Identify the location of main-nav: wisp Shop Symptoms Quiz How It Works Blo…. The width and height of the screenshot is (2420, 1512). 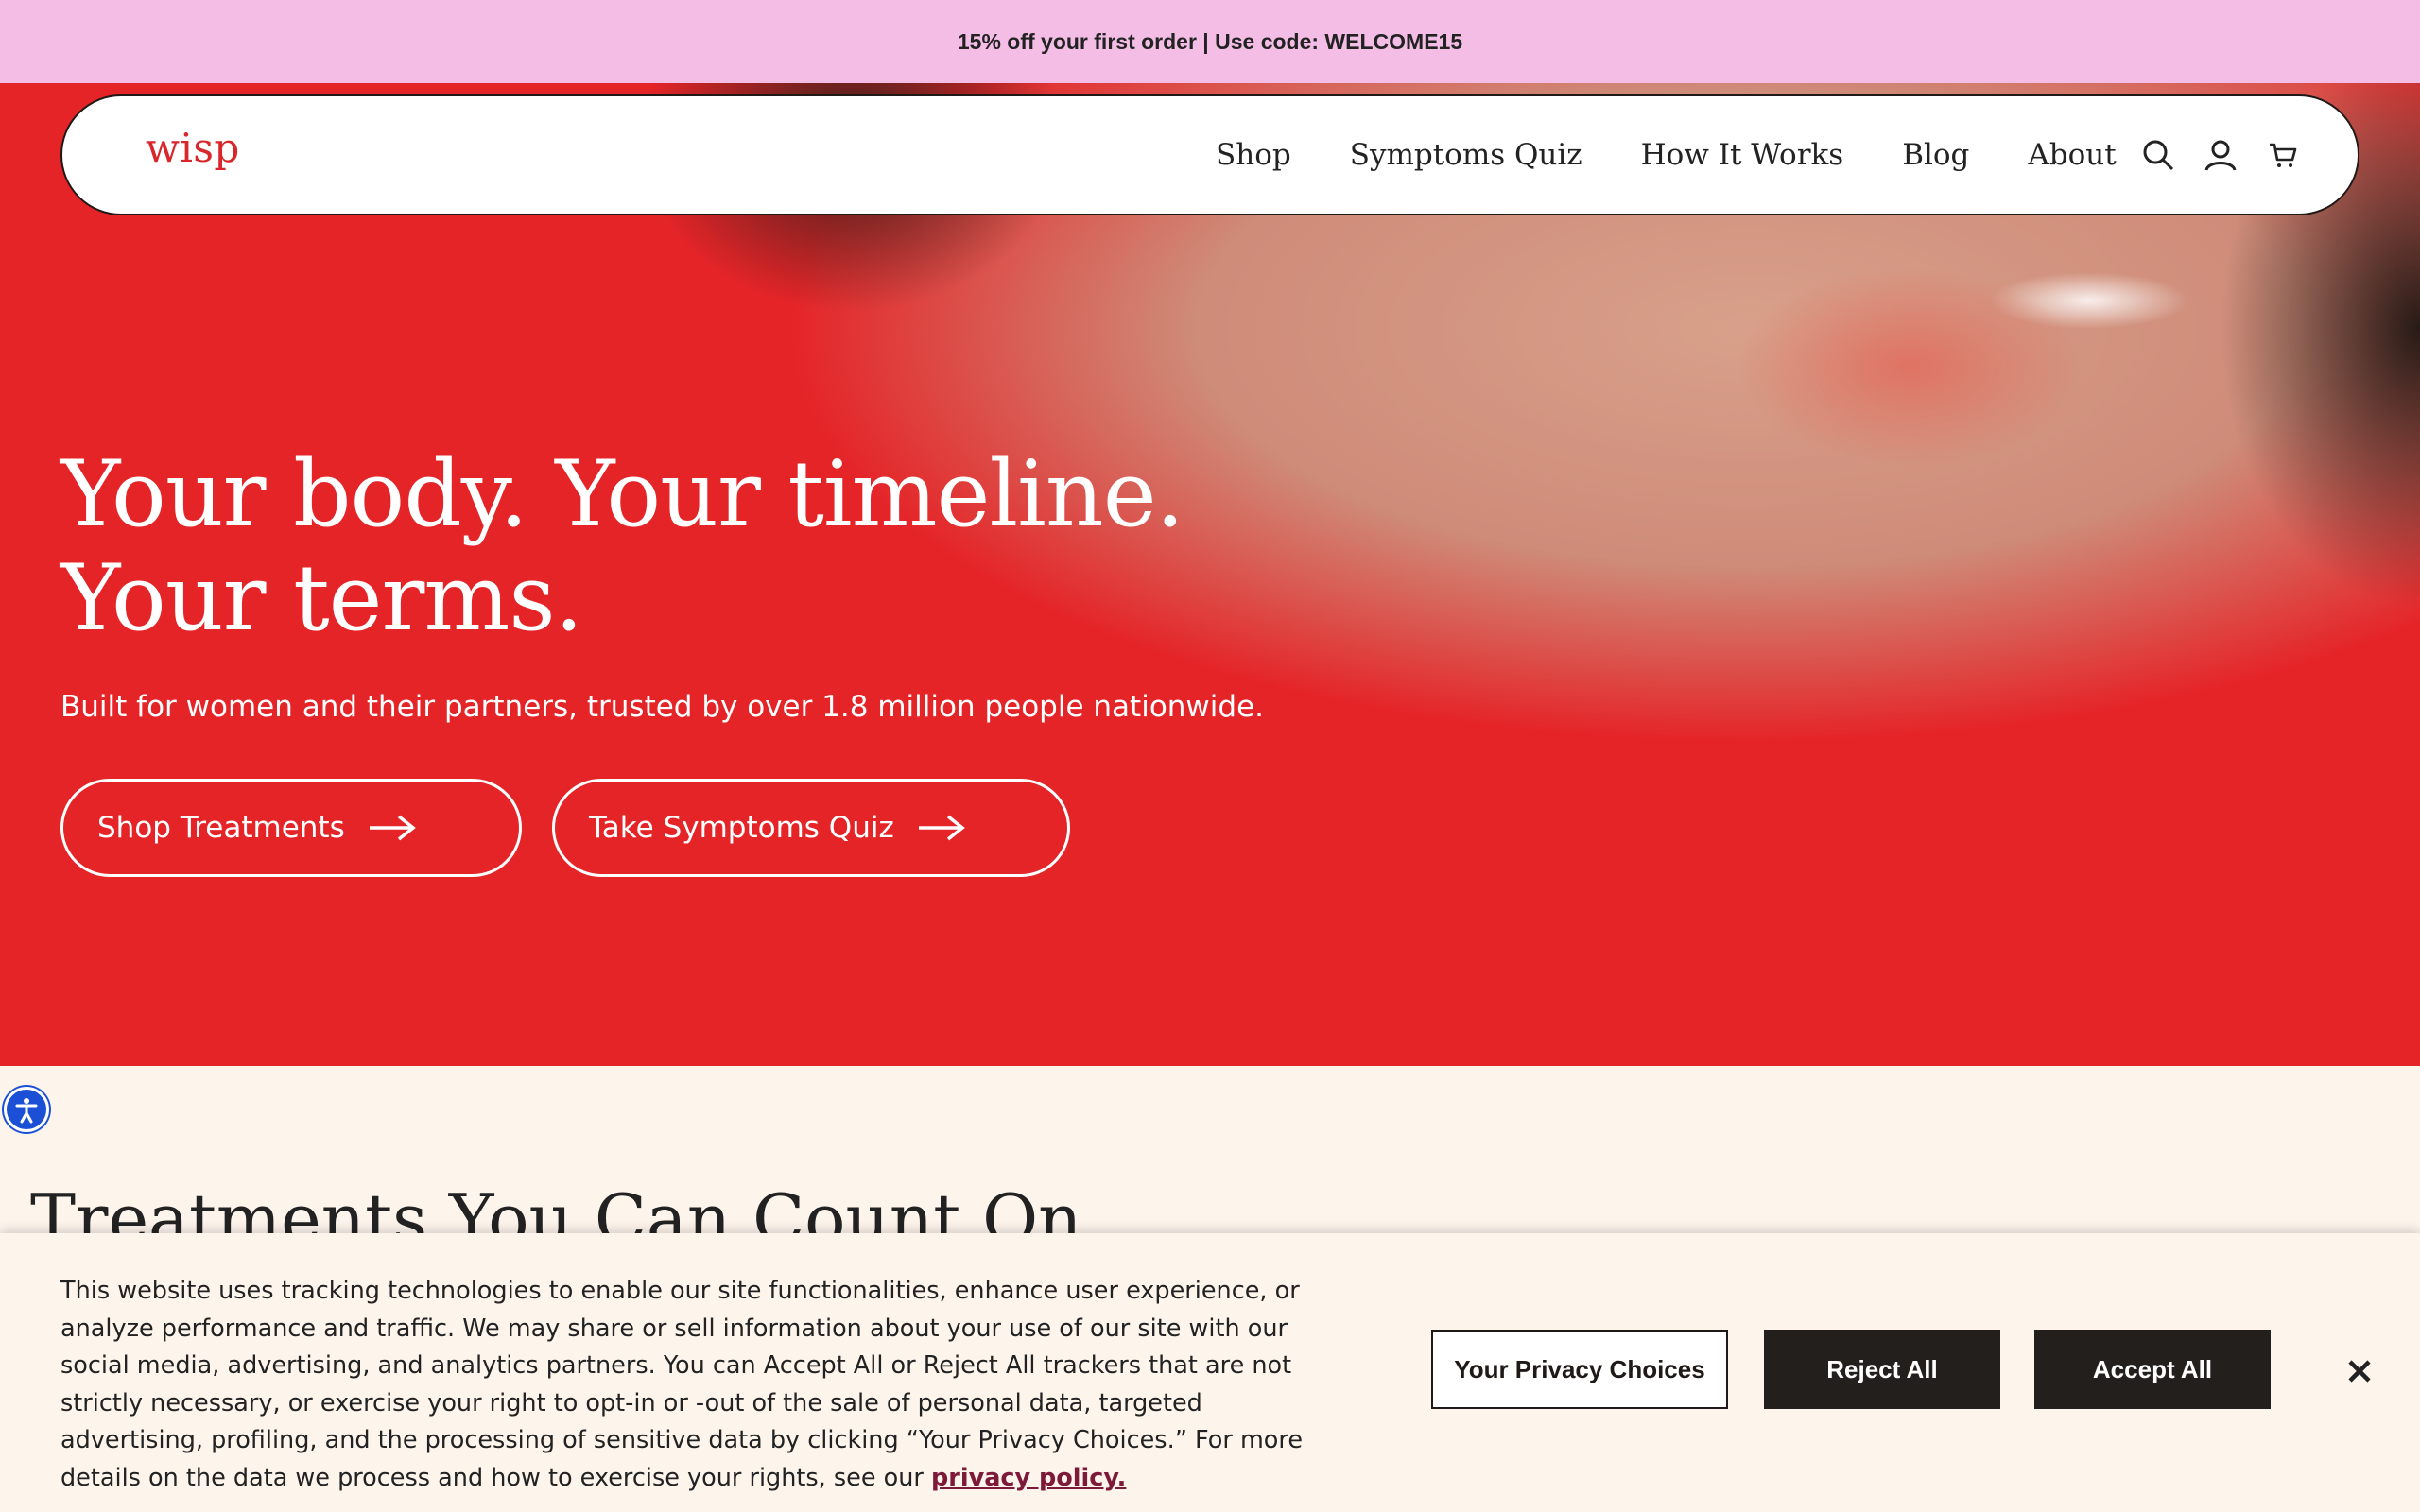
(1210, 154).